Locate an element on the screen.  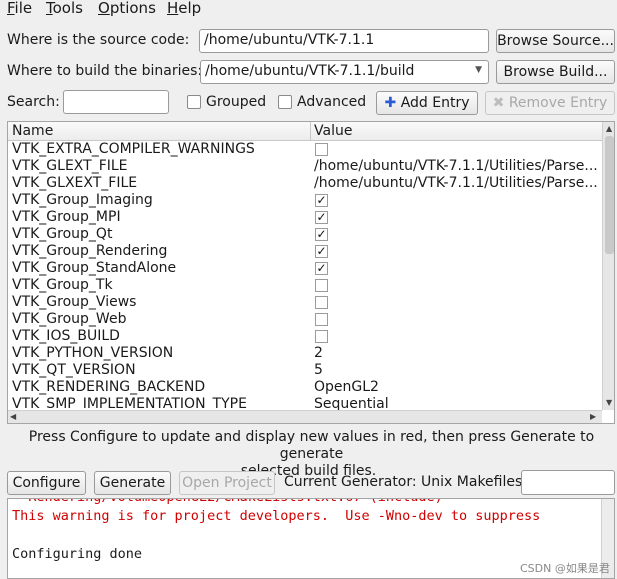
entry-name: VTK_RENDERING_BACKEND is located at coordinates (109, 387).